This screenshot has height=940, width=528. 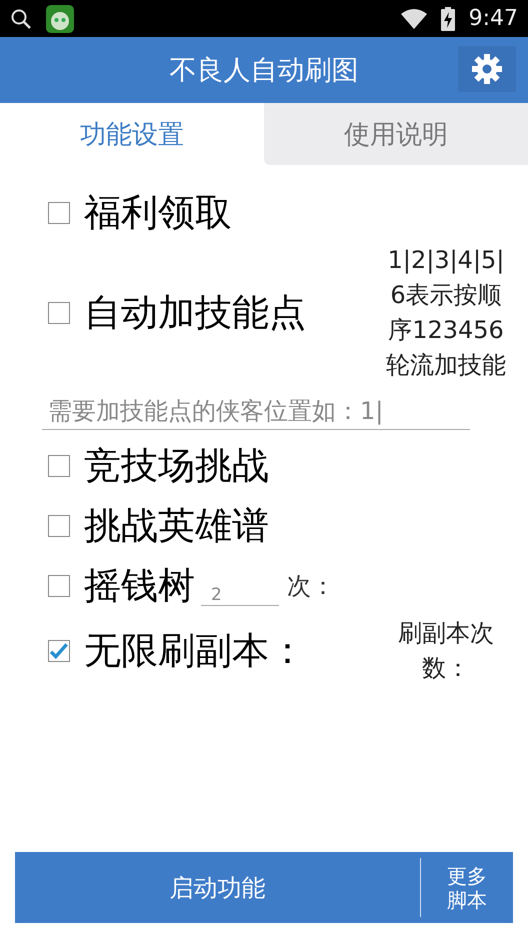 I want to click on option-label: 挑战英雄谱, so click(x=176, y=526).